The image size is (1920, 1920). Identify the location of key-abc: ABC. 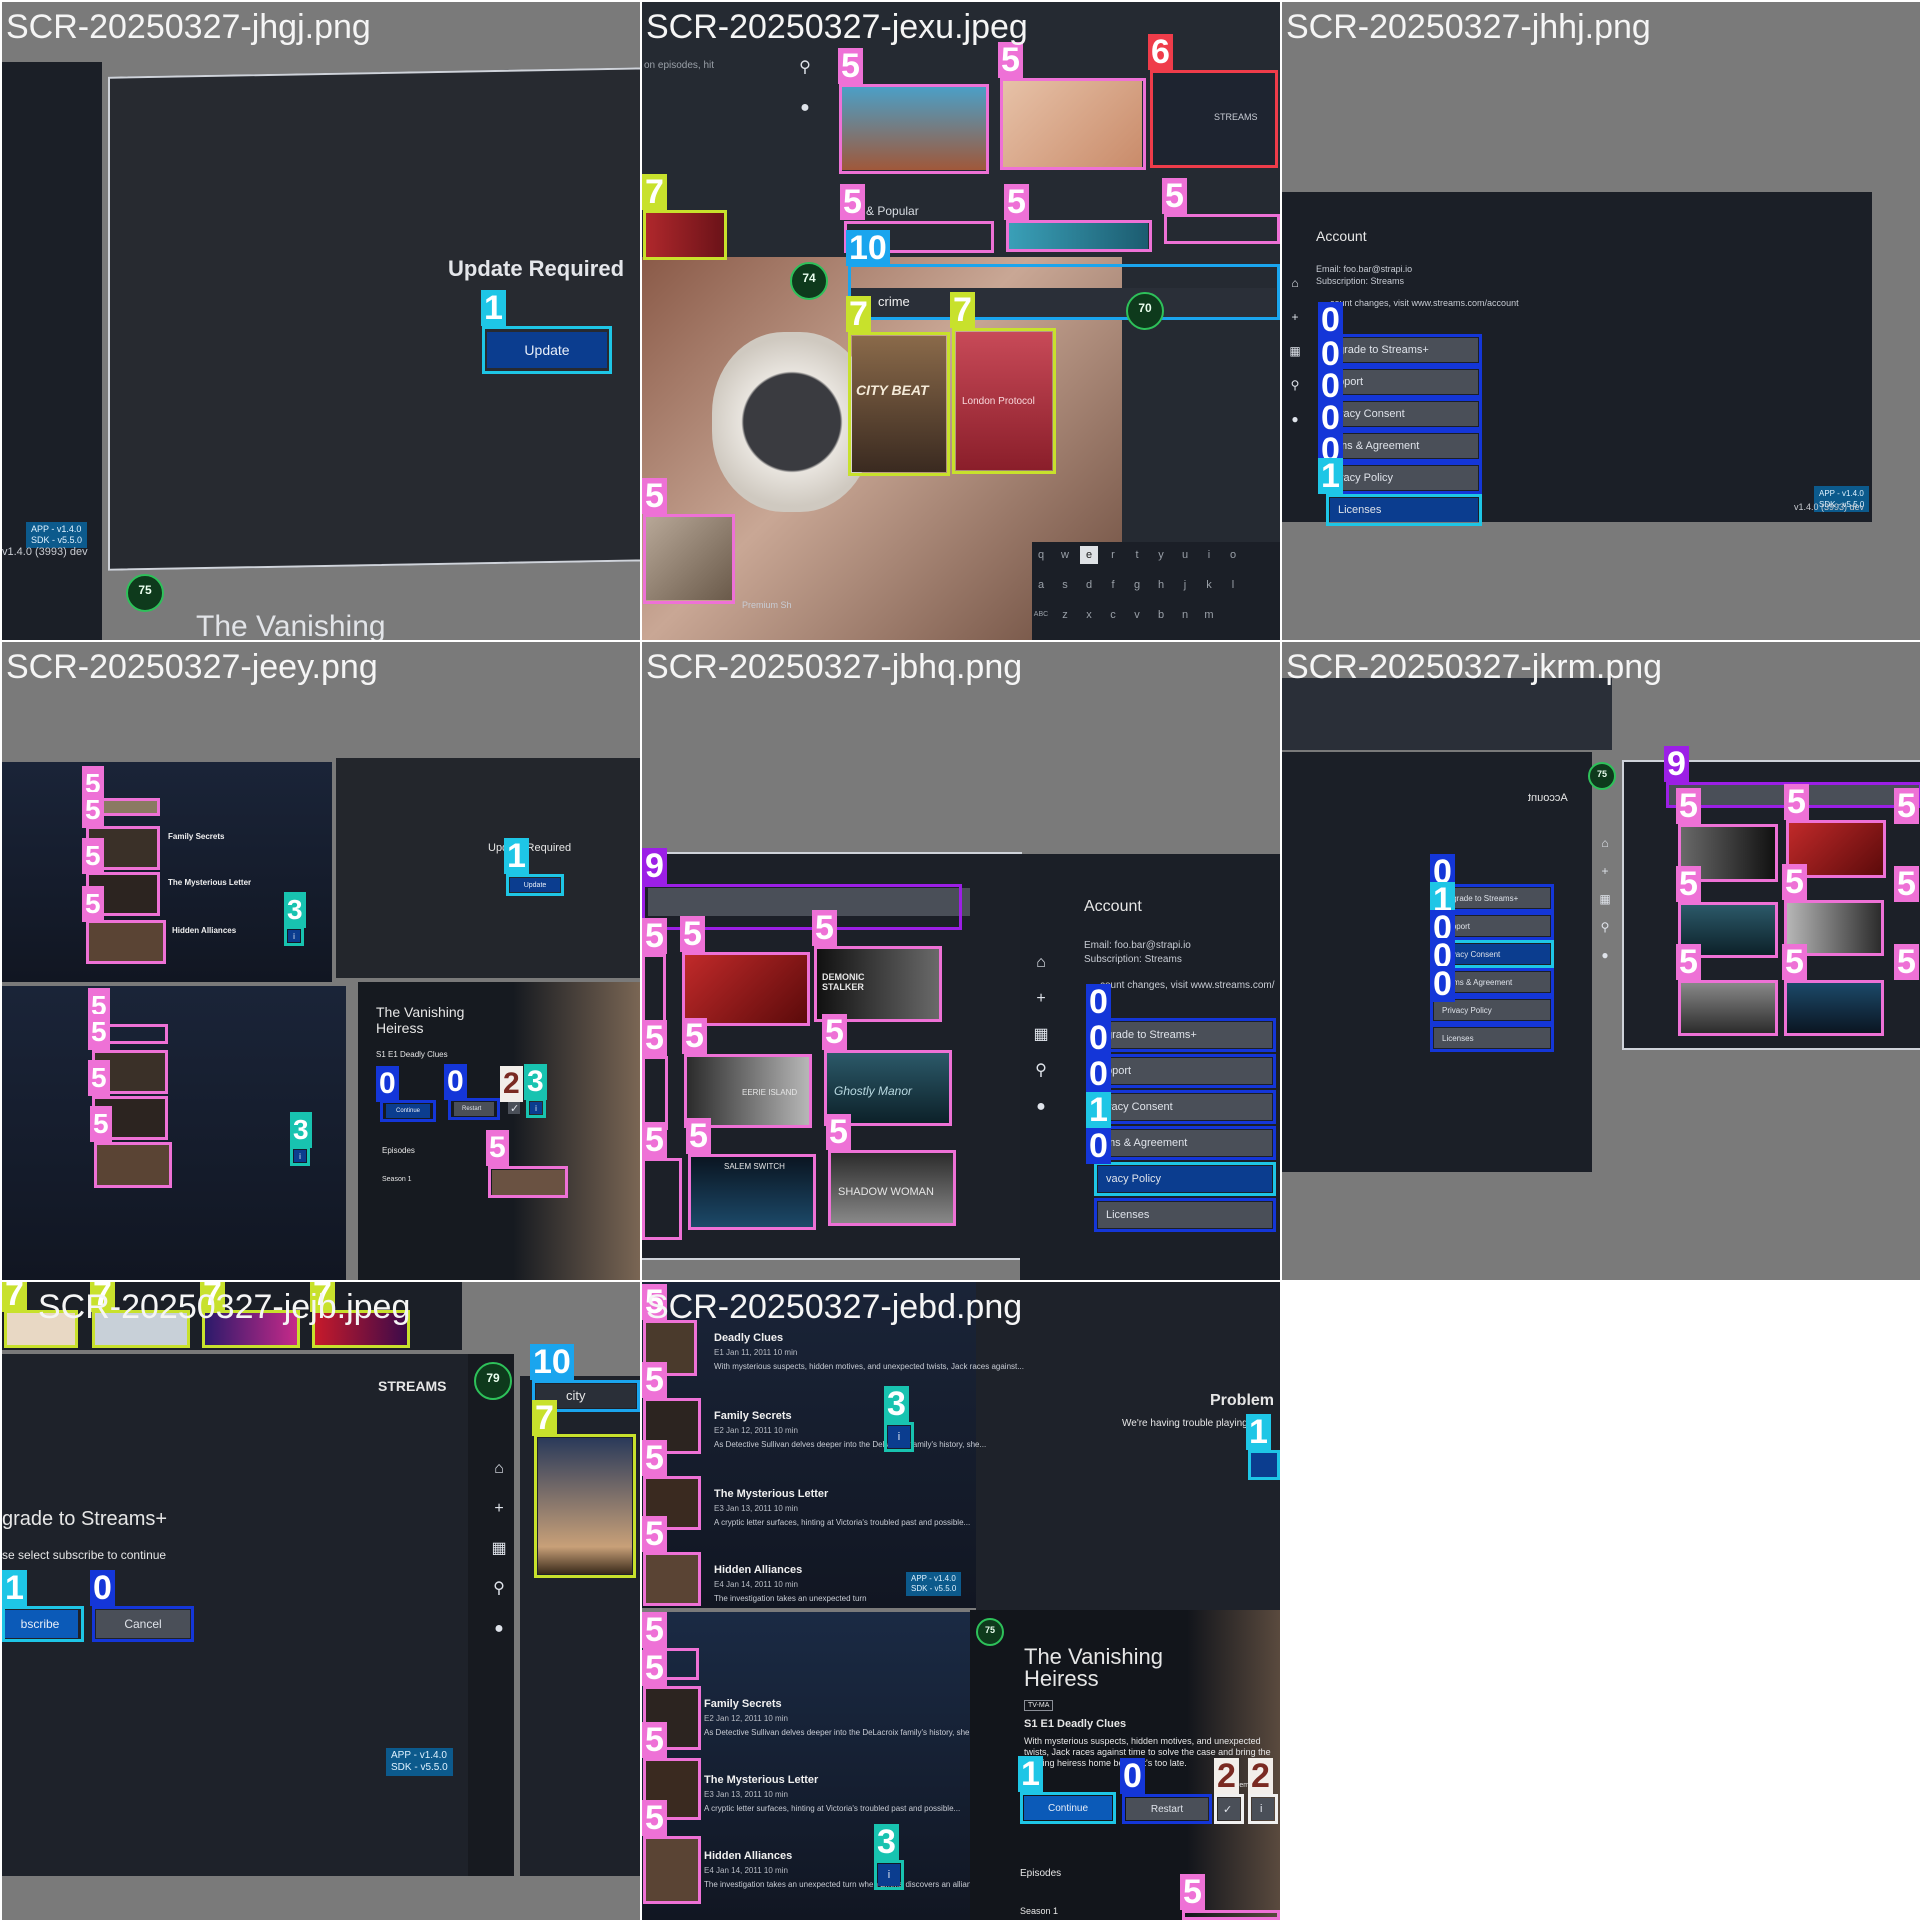
(1041, 615).